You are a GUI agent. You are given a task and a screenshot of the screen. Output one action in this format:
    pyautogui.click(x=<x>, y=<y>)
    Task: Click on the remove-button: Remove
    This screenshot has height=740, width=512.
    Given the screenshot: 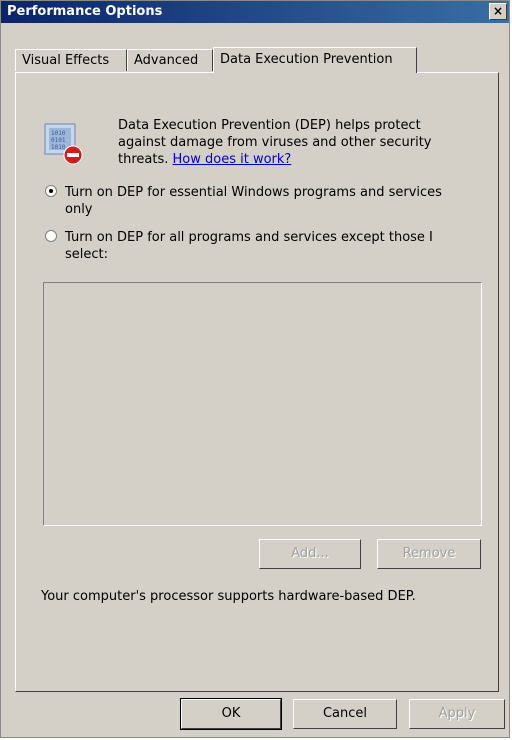 What is the action you would take?
    pyautogui.click(x=429, y=554)
    